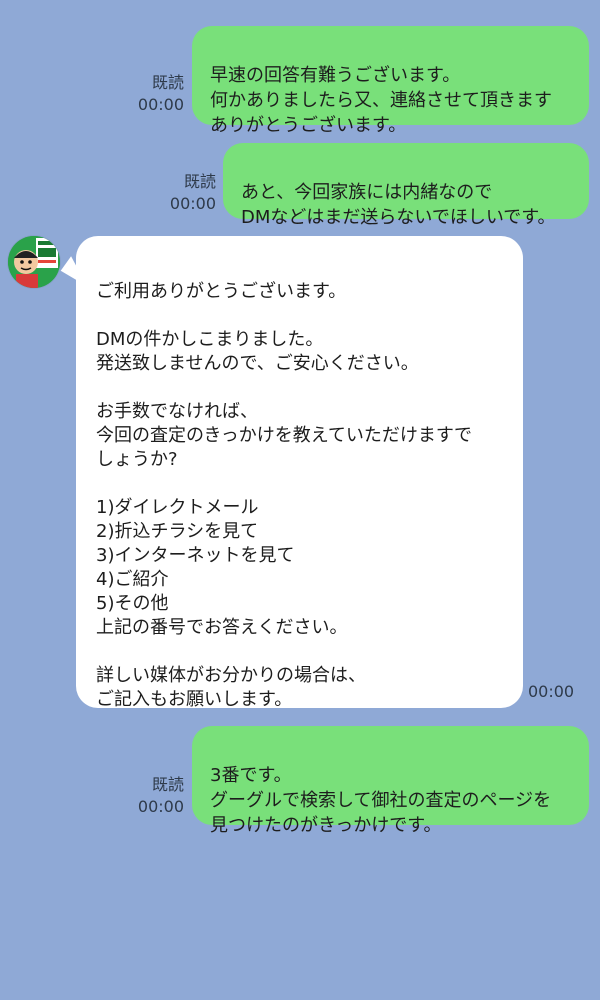  I want to click on sent-message-bubble: 3番です。 グーグルで検索して御社の査定のページを 見つけたのがきっかけです。, so click(390, 781).